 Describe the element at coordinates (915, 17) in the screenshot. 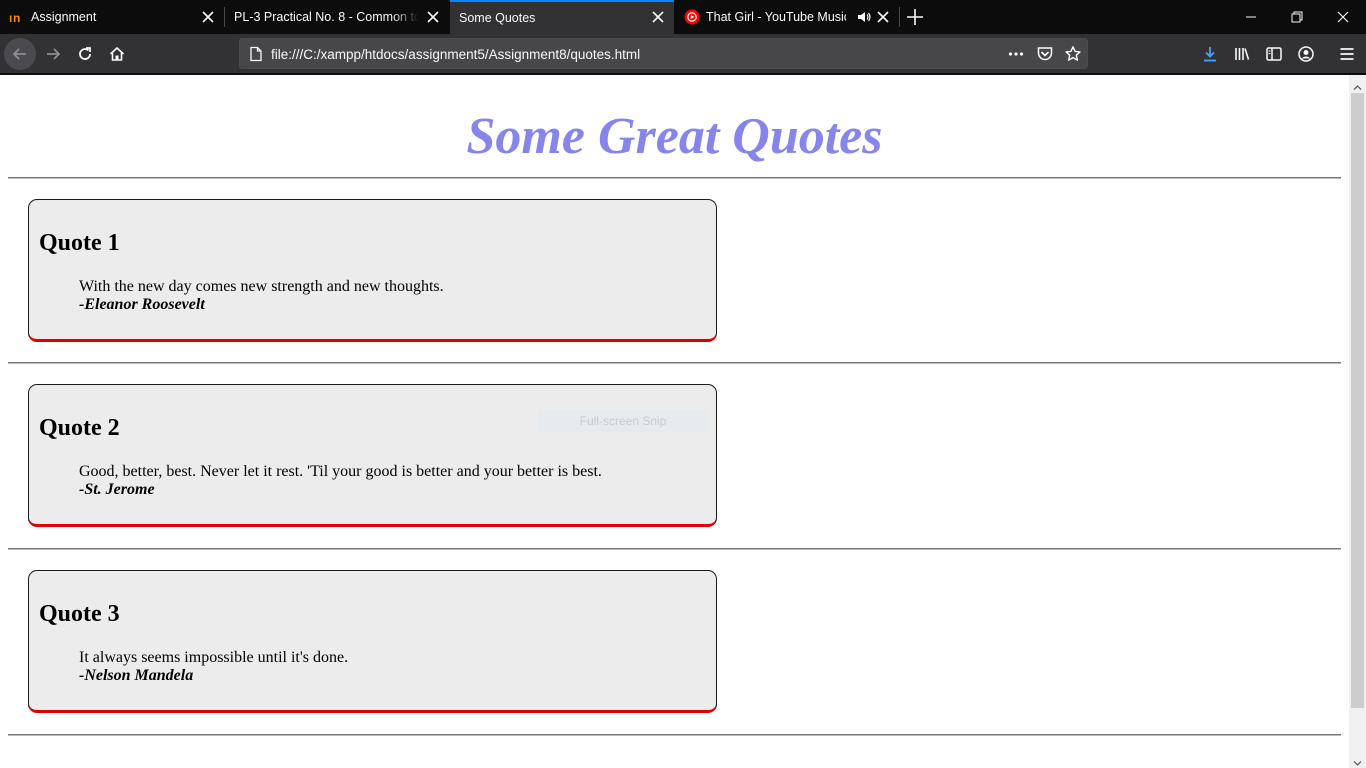

I see `new-tab-icon` at that location.